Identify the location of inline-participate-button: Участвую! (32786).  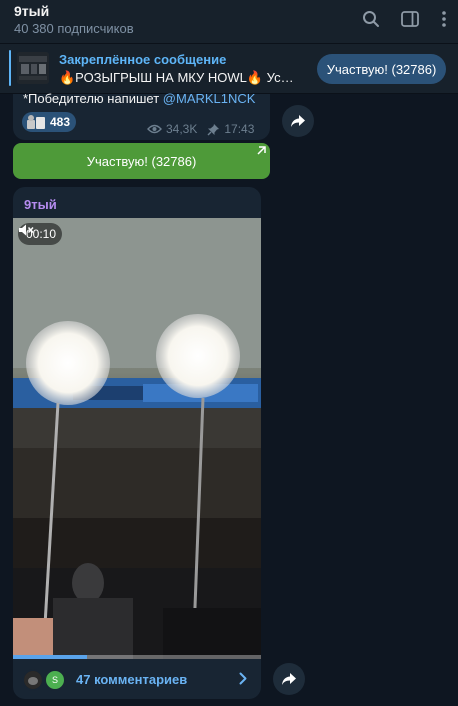
(141, 161).